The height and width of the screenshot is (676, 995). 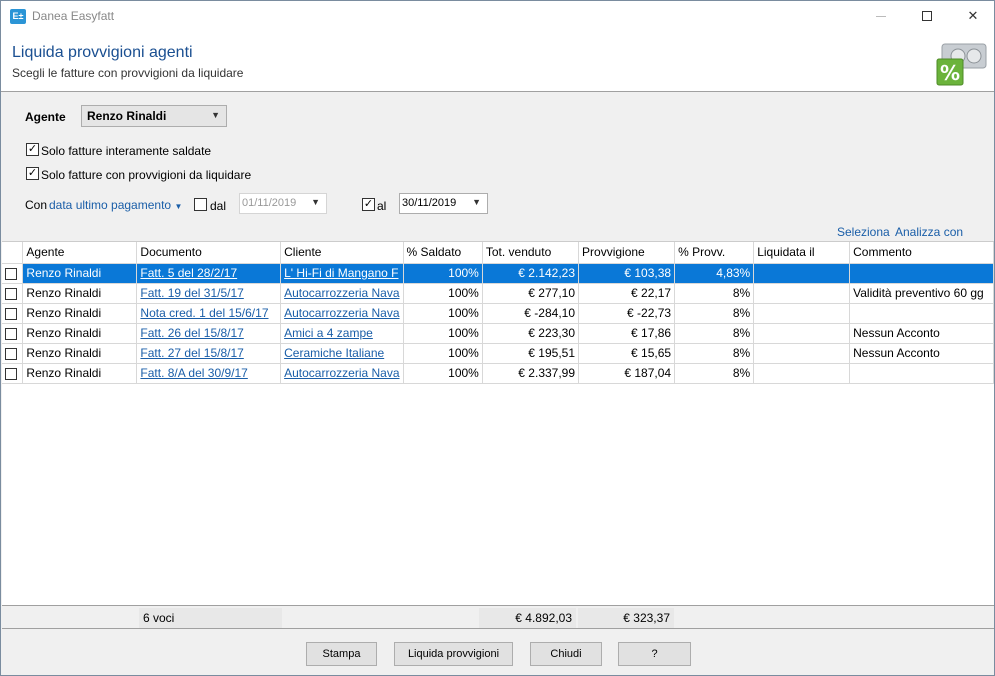 I want to click on column-header-select, so click(x=13, y=253).